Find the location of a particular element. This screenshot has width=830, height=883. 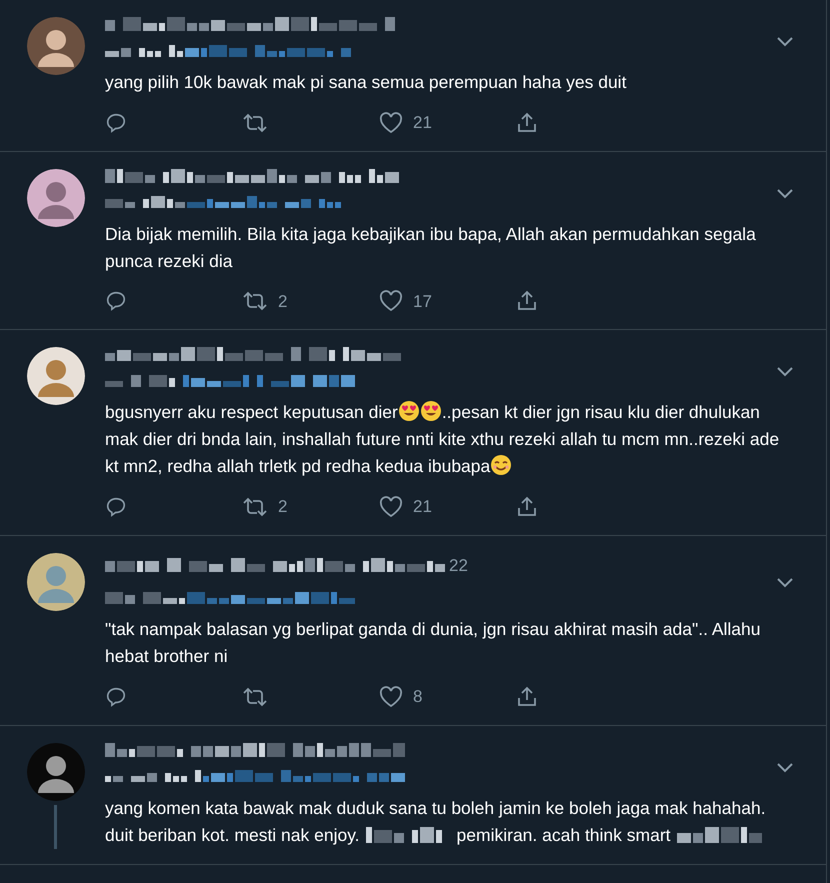

tweet-text: yang pilih 10k bawak mak pi sana semua perempuan haha yes duit is located at coordinates (366, 82).